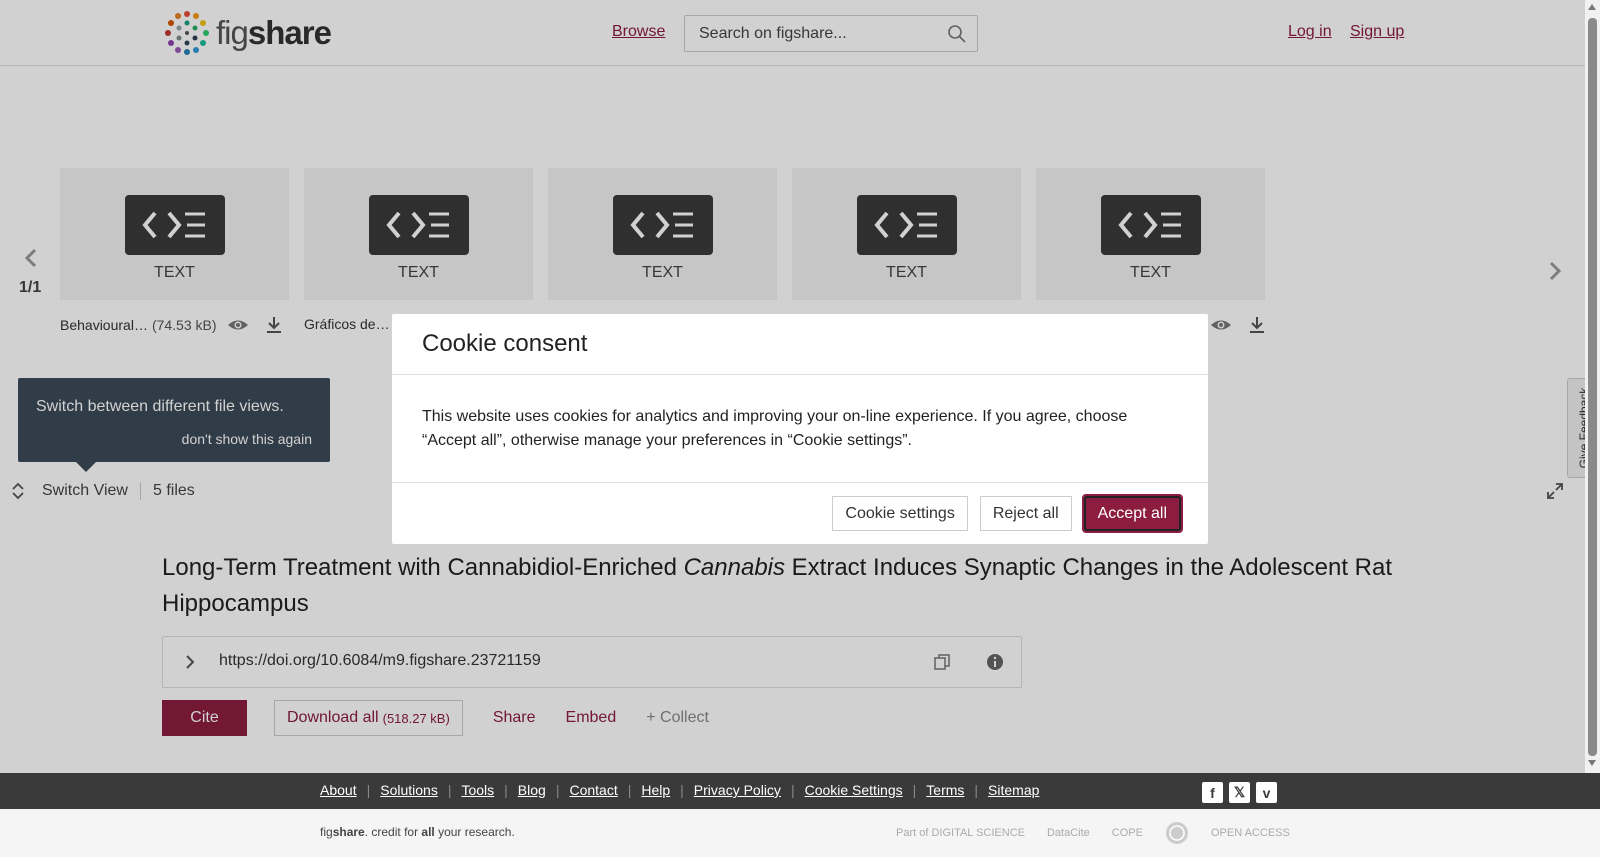 Image resolution: width=1600 pixels, height=857 pixels. Describe the element at coordinates (960, 833) in the screenshot. I see `digital-science-logo: Part of DIGITAL SCIENCE` at that location.